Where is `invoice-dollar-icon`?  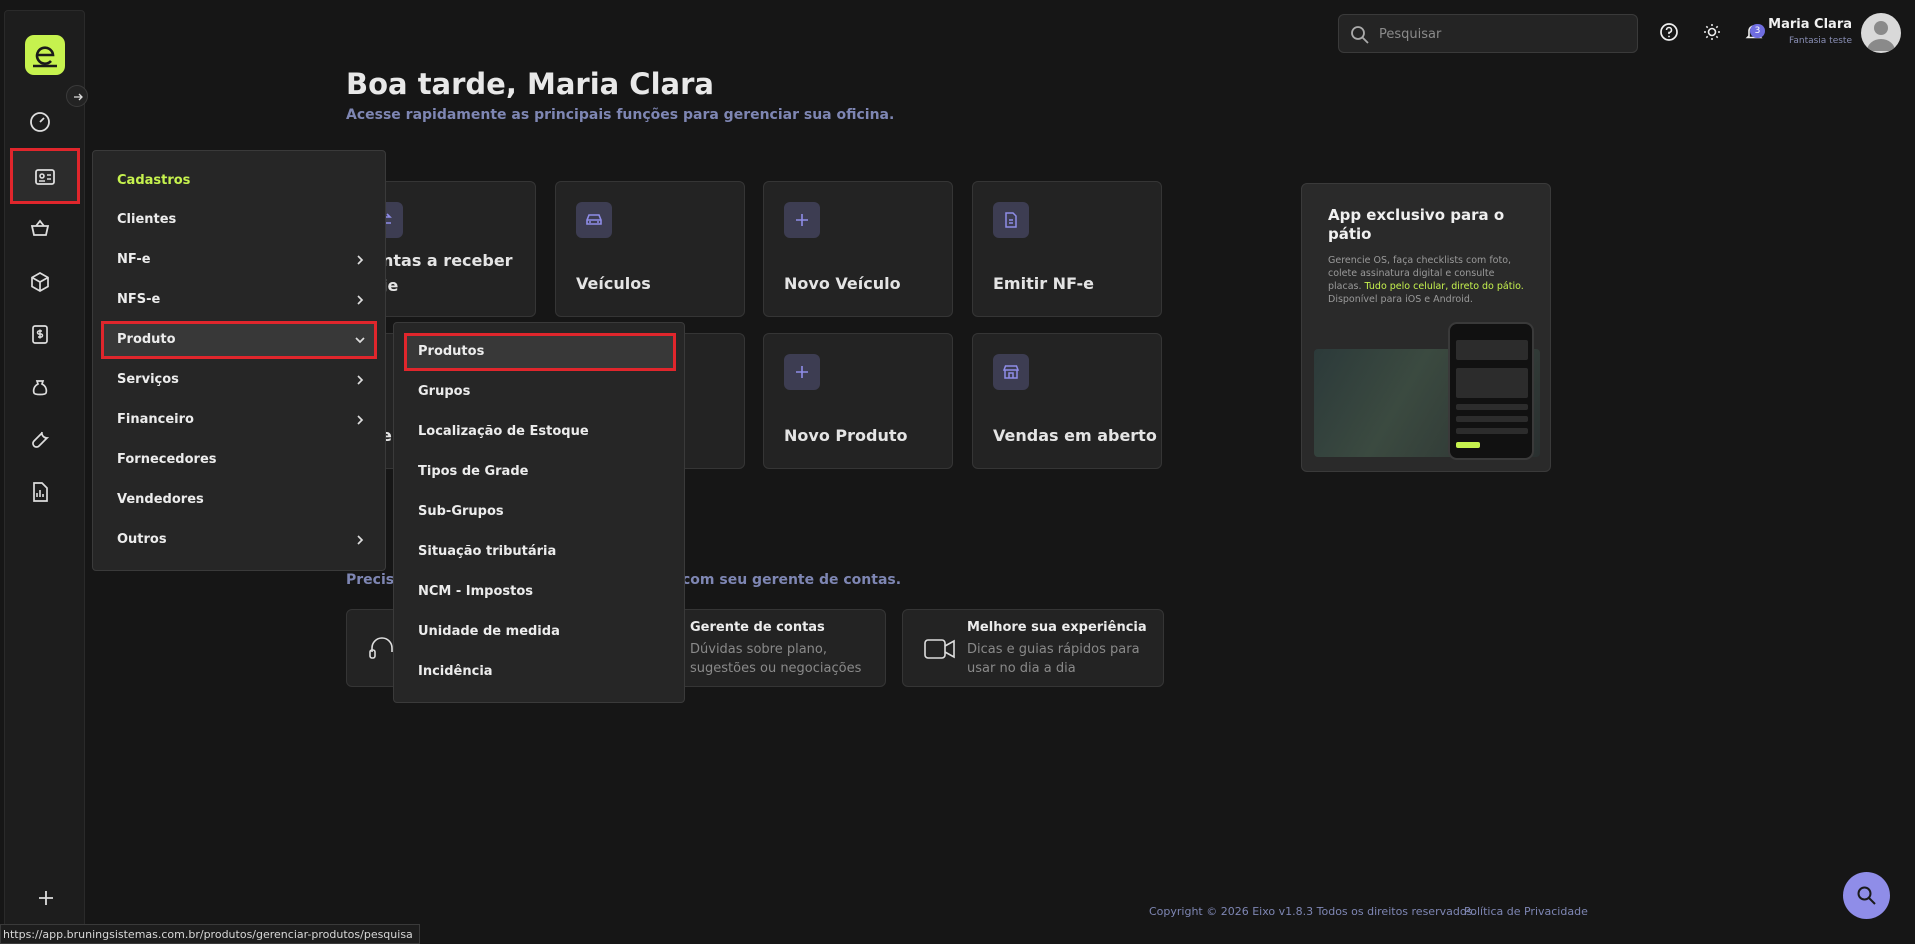
invoice-dollar-icon is located at coordinates (41, 335).